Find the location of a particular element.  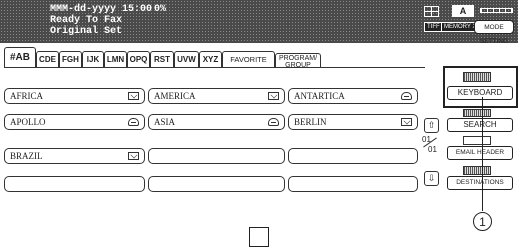

blank-square is located at coordinates (259, 237).